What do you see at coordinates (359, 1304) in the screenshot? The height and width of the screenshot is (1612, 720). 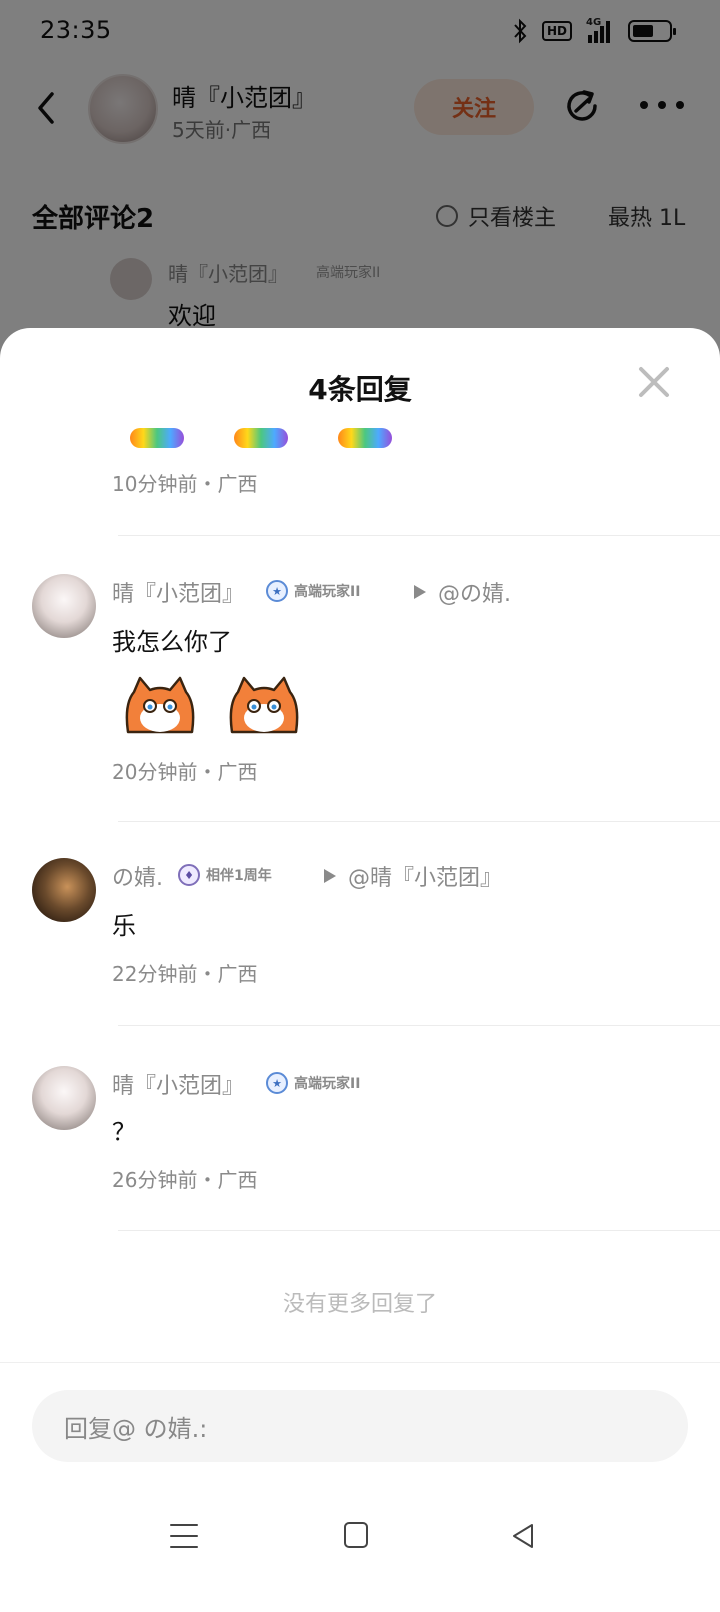 I see `no-more-replies-label: 没有更多回复了` at bounding box center [359, 1304].